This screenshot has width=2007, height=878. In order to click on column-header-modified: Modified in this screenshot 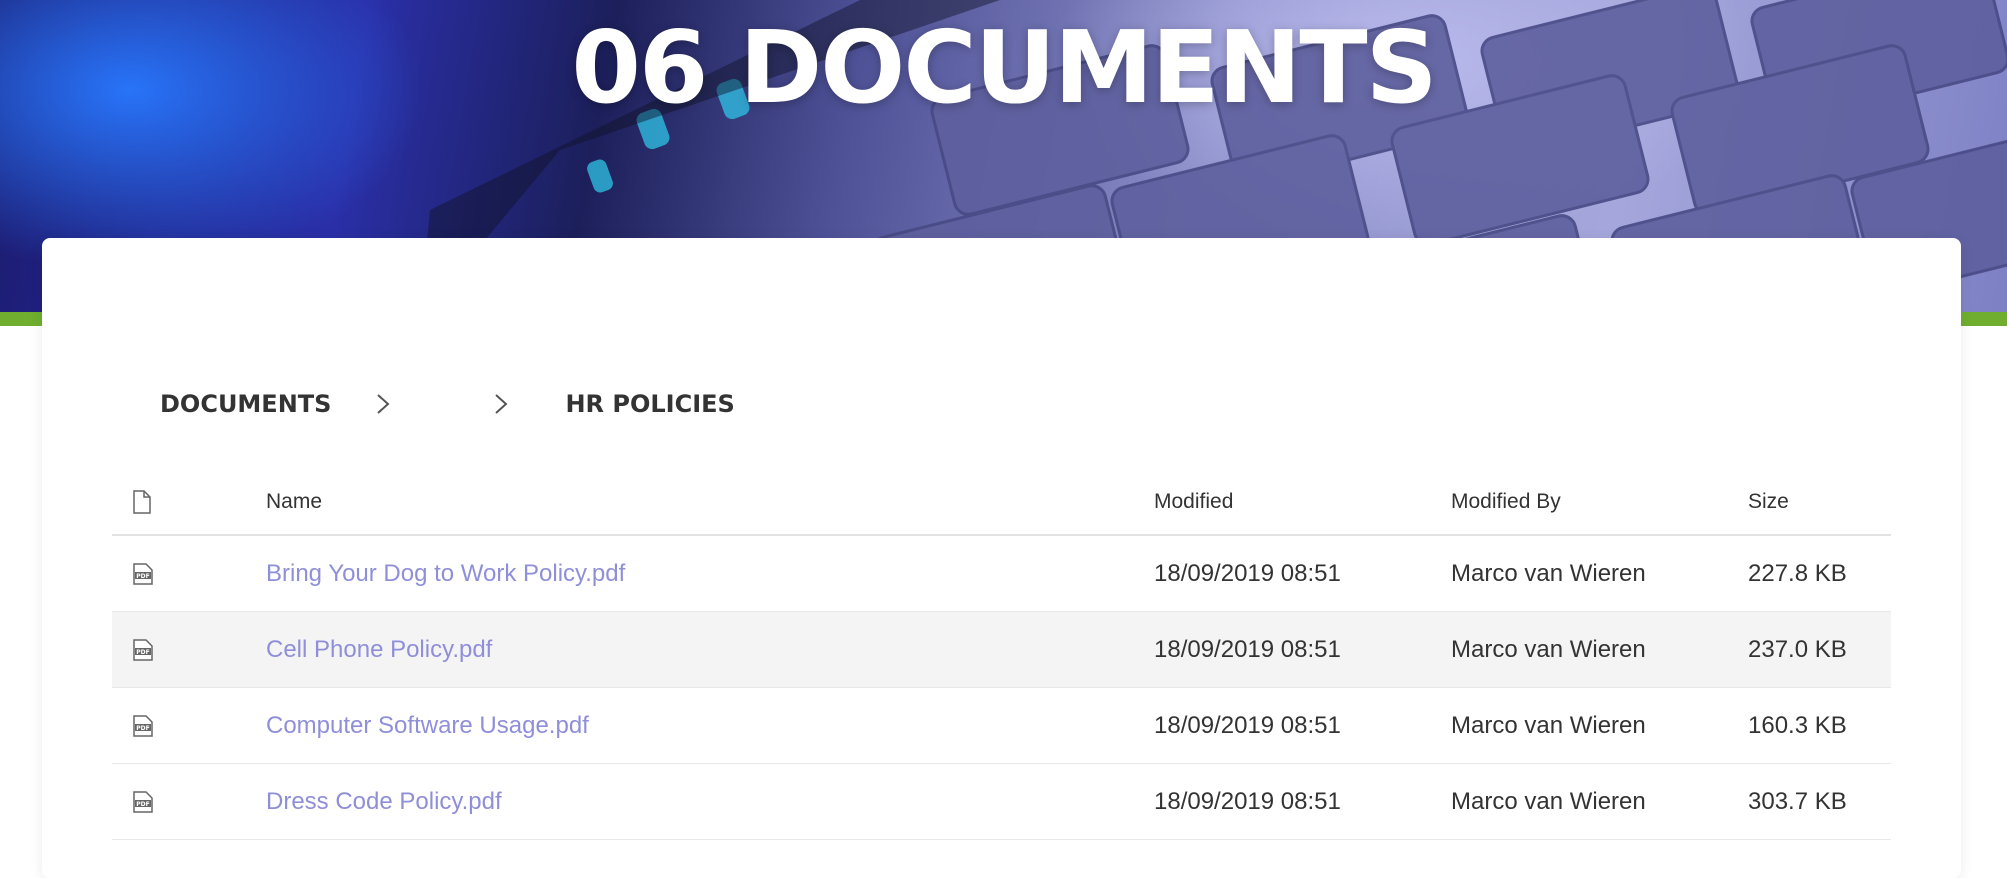, I will do `click(1302, 502)`.